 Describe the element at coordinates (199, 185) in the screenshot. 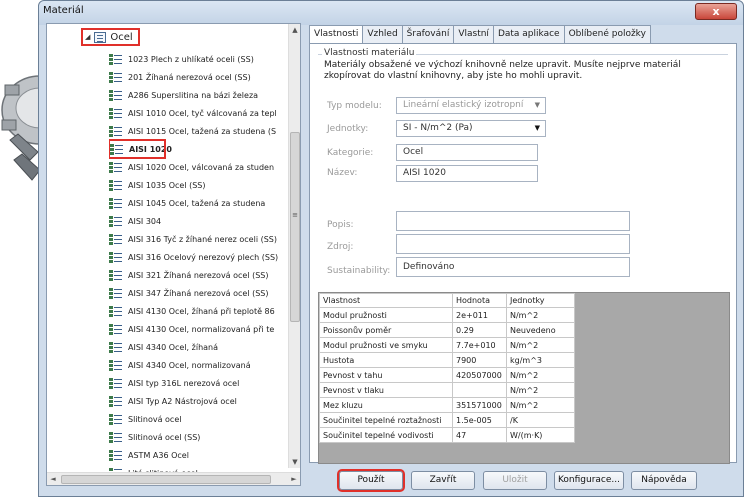

I see `tree-item: AISI 1035 Ocel (SS)` at that location.